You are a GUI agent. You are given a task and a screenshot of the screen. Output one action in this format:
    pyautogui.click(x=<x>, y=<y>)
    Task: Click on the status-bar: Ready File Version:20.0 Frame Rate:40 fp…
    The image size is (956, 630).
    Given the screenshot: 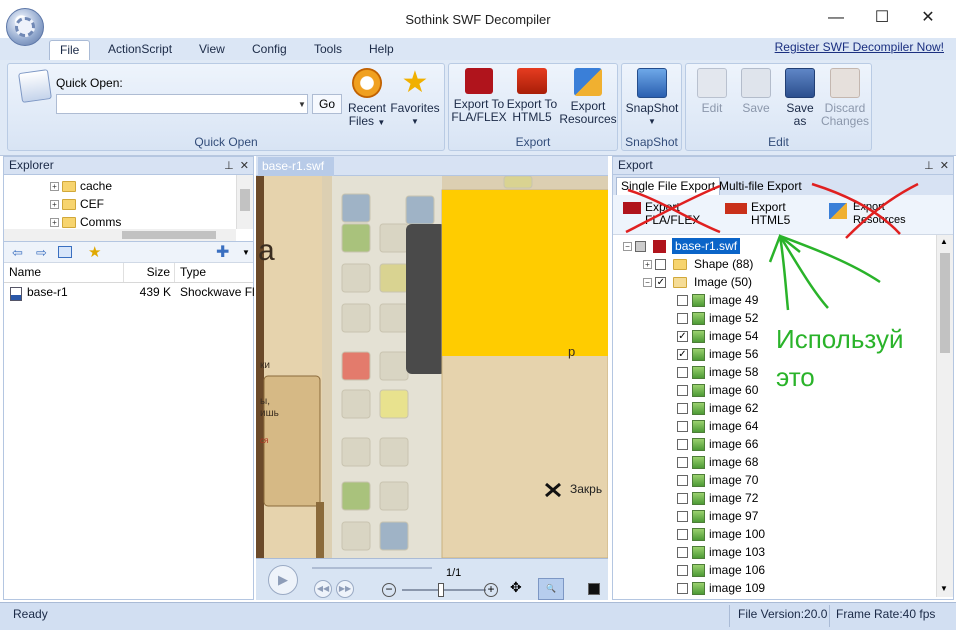 What is the action you would take?
    pyautogui.click(x=478, y=616)
    